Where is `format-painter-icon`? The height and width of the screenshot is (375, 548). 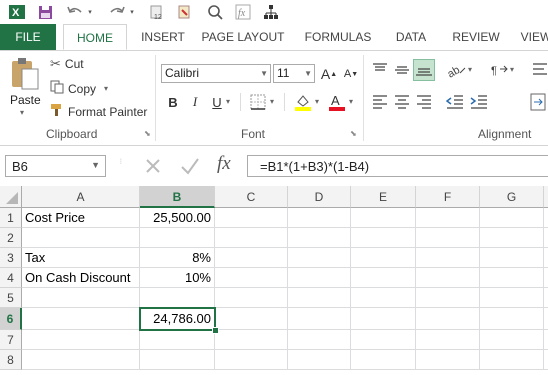 format-painter-icon is located at coordinates (185, 12).